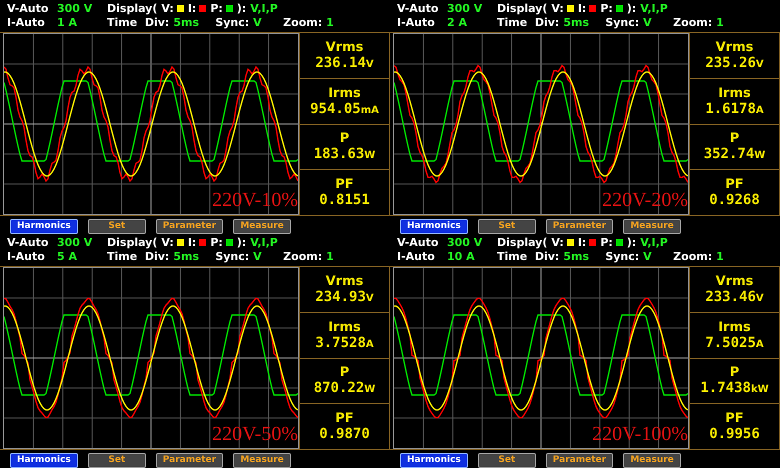 This screenshot has width=780, height=468. I want to click on waveform-caption: 220V-50%, so click(255, 434).